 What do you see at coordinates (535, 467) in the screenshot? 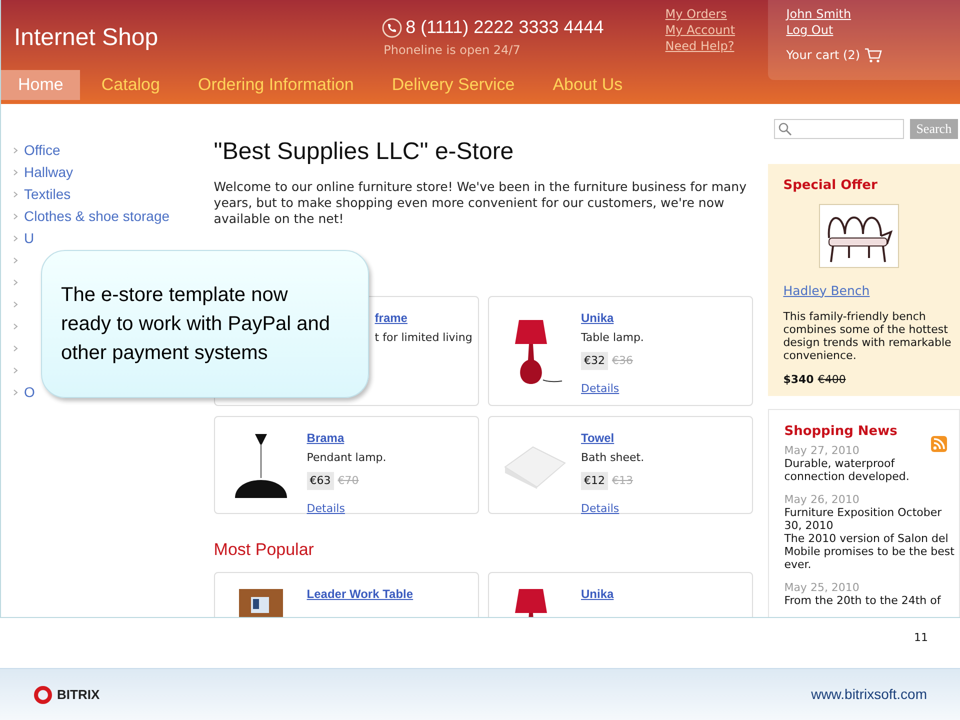
I see `towel-drawing` at bounding box center [535, 467].